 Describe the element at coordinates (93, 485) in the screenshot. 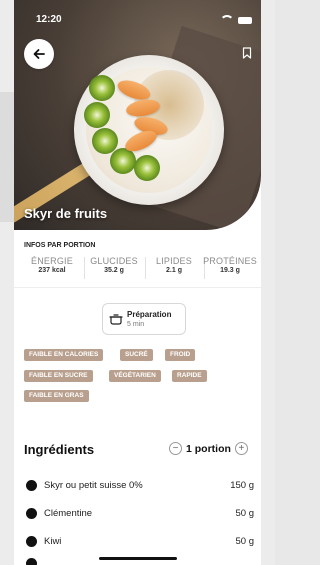

I see `ingredient-name: Skyr ou petit suisse 0%` at that location.